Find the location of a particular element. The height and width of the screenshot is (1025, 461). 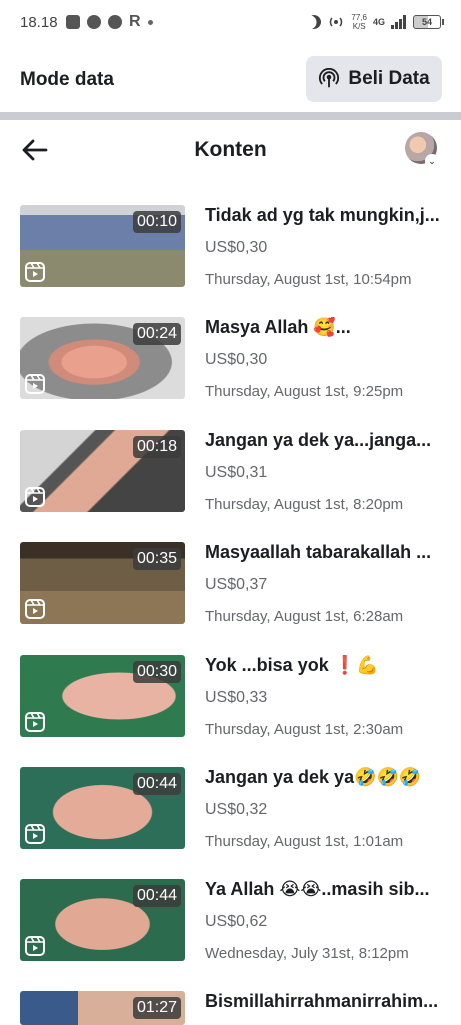

notification-icons: R is located at coordinates (109, 21).